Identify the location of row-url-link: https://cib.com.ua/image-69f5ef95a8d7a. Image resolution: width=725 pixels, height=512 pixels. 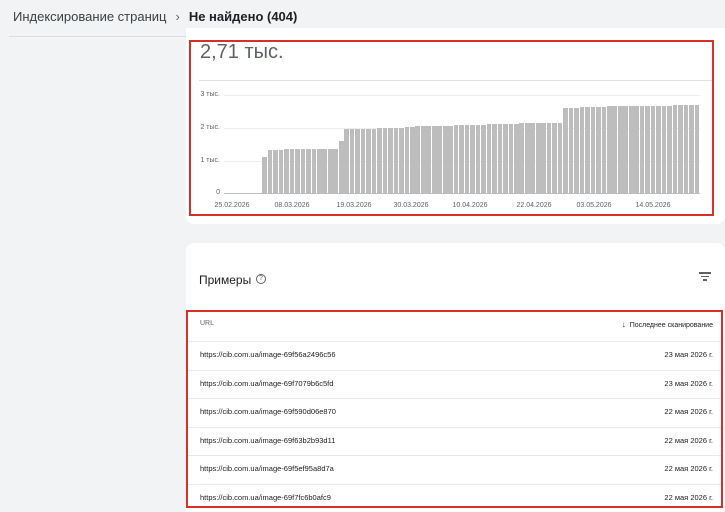
(267, 468).